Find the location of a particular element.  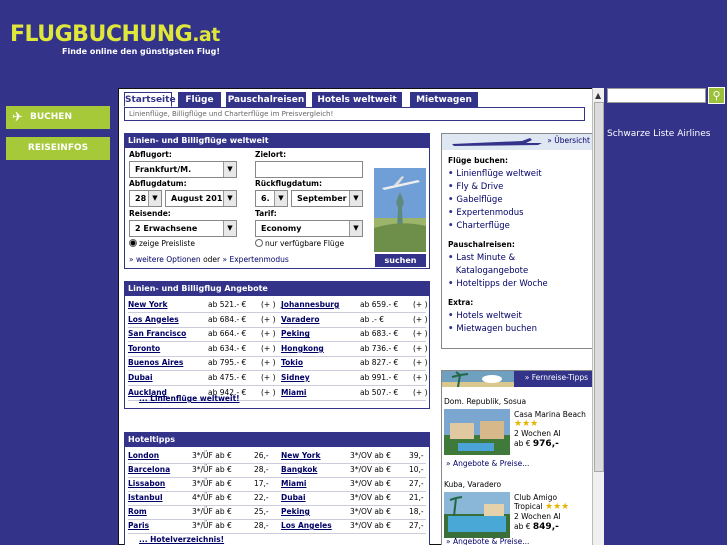

offer-city-link: Dubai is located at coordinates (140, 378).